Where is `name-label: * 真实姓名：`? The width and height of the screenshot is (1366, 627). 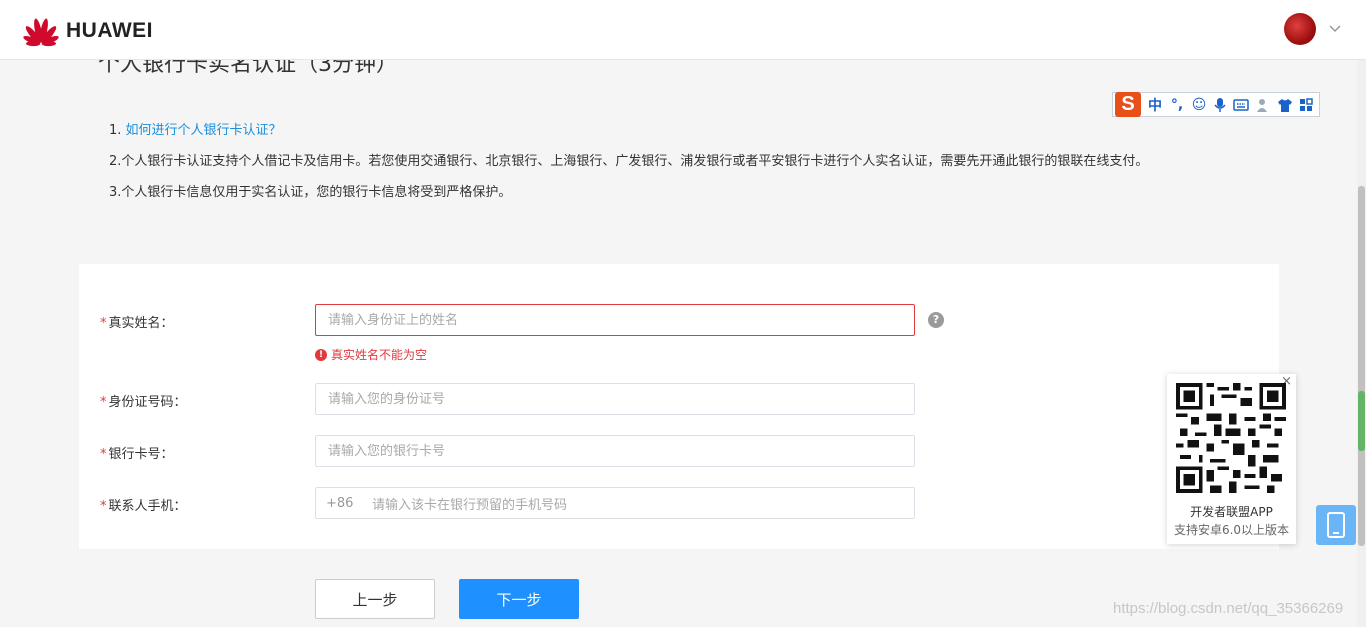
name-label: * 真实姓名： is located at coordinates (137, 323).